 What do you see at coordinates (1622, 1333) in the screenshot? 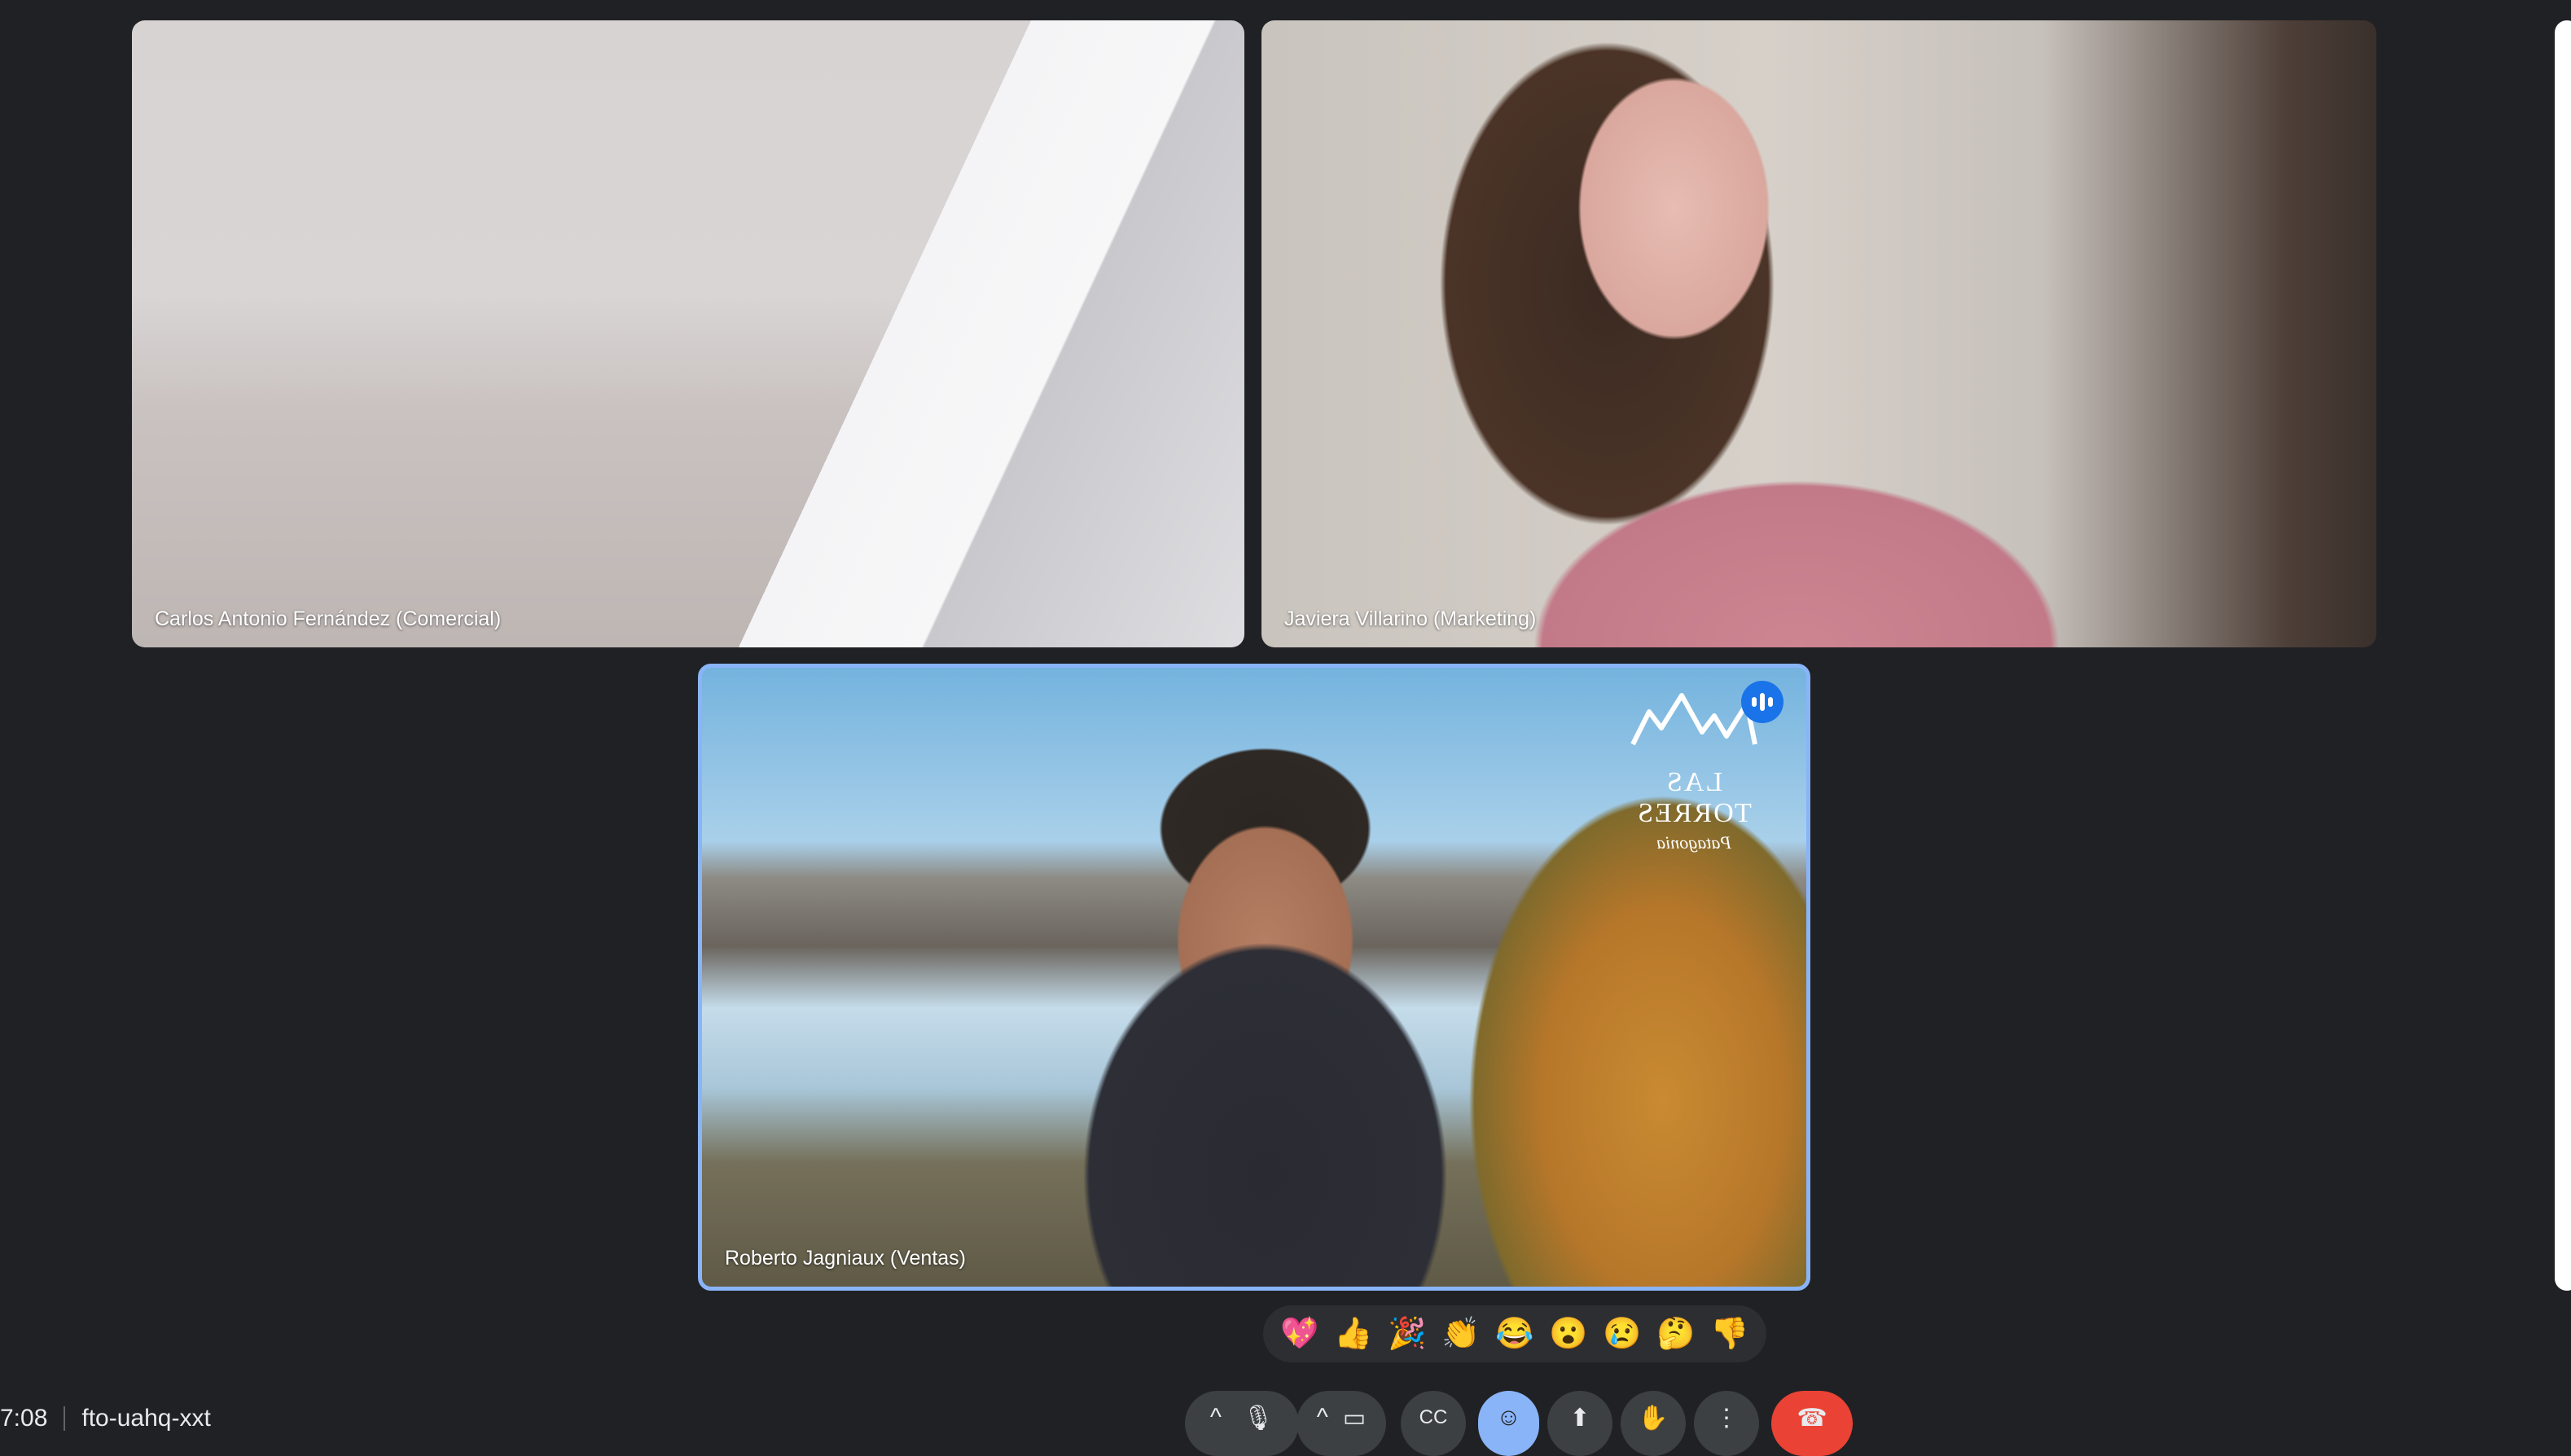
I see `reaction-sad: 😢` at bounding box center [1622, 1333].